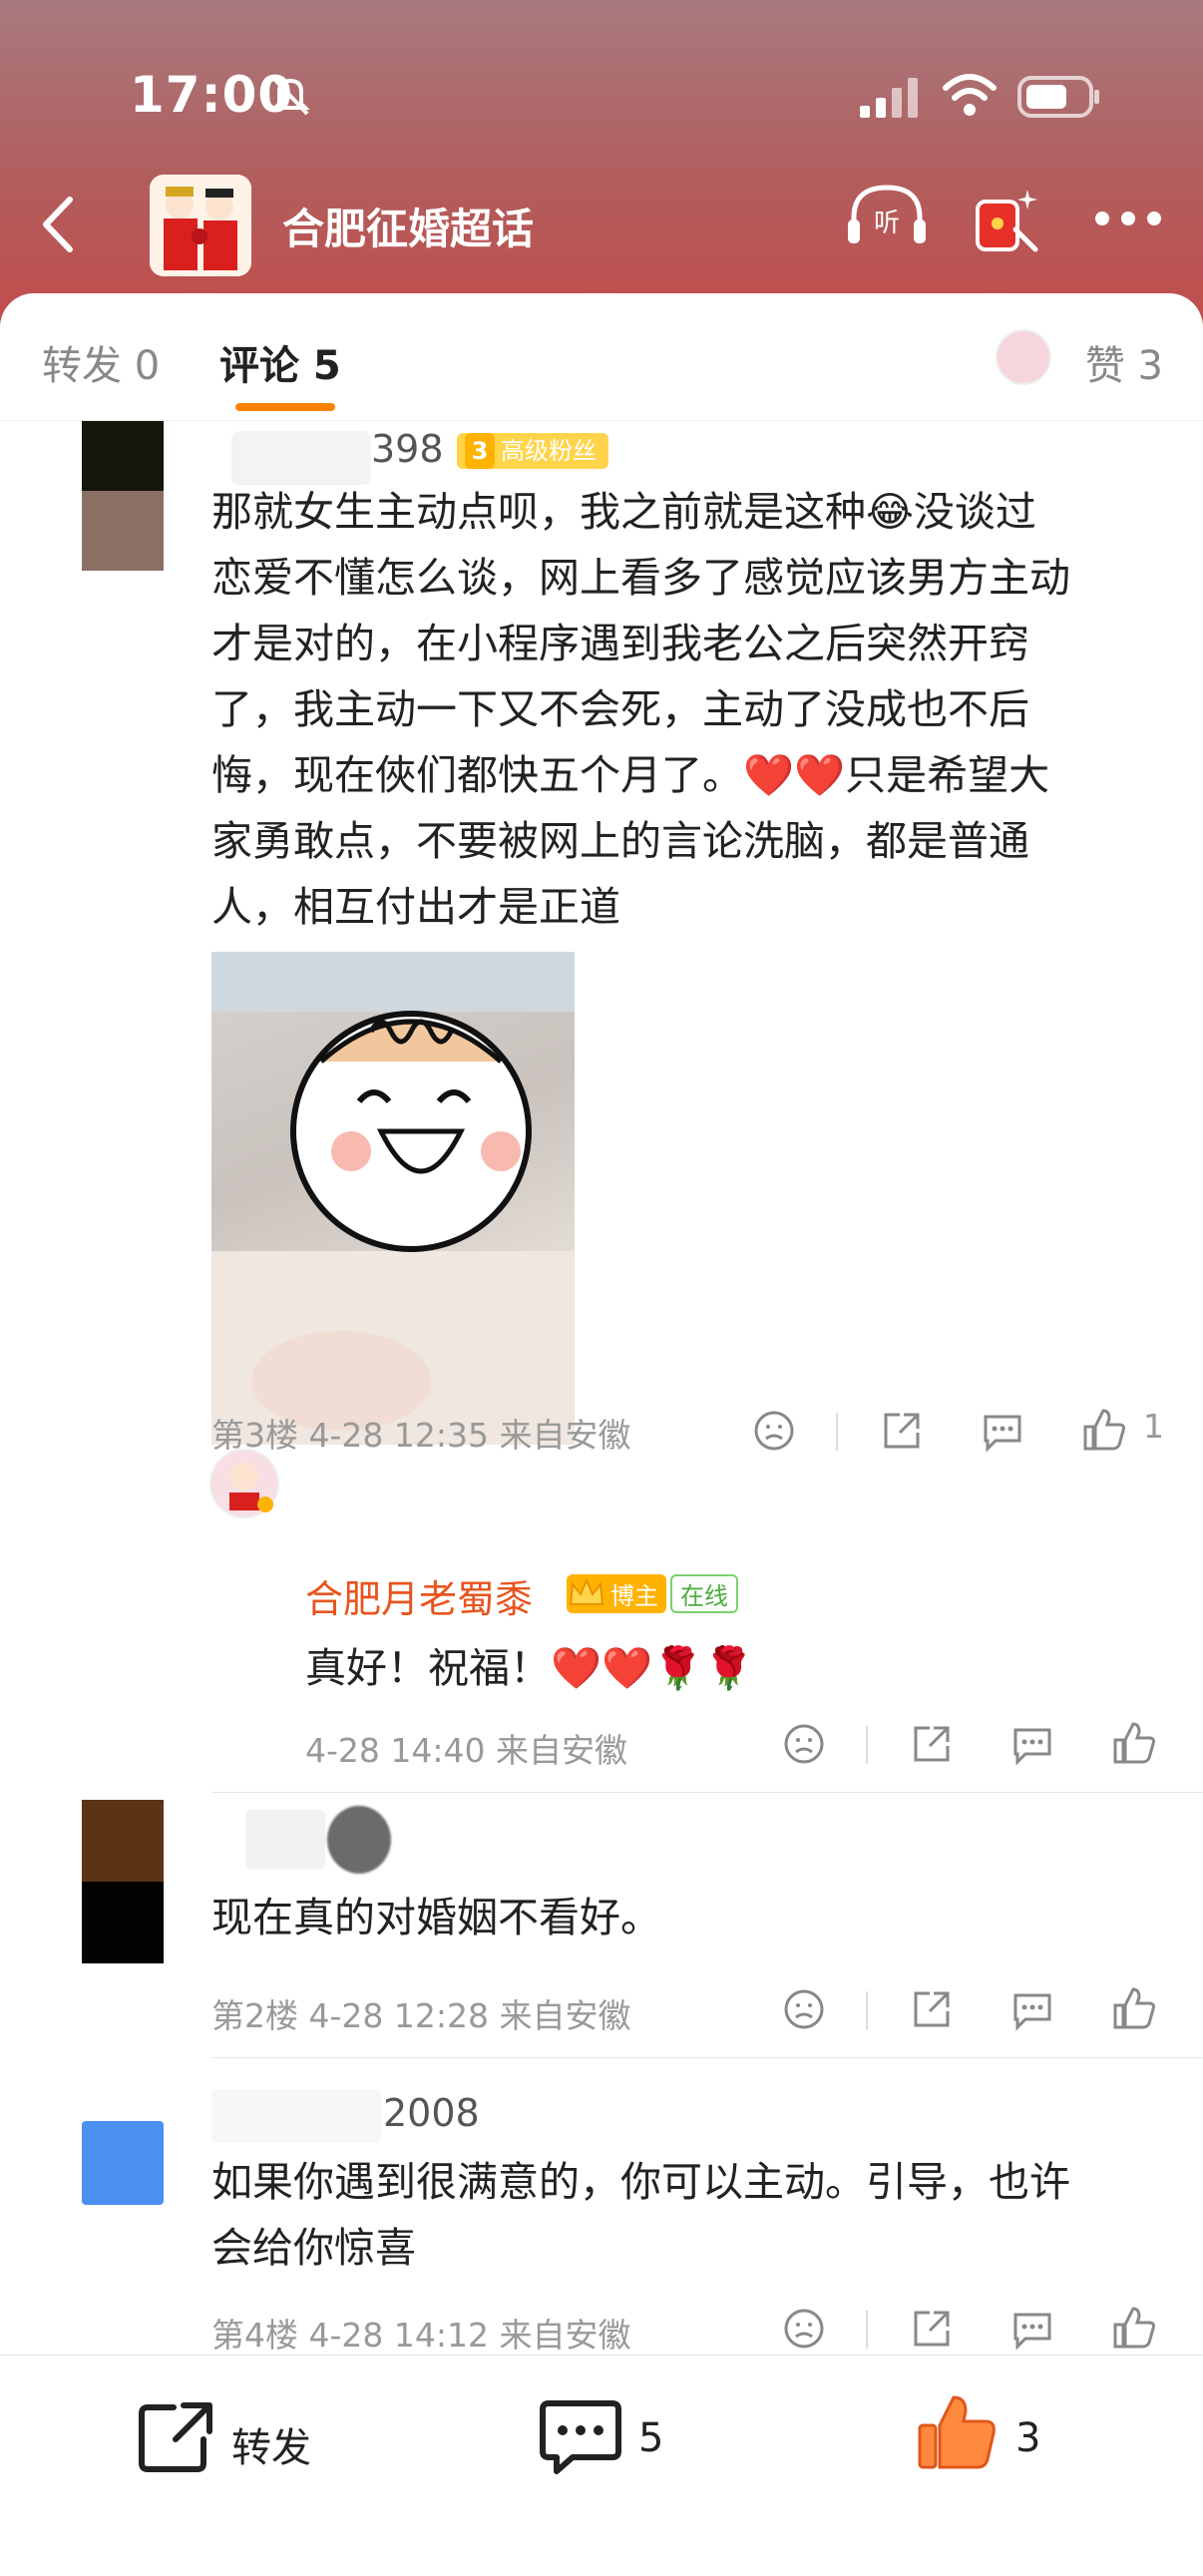 The image size is (1203, 2576). I want to click on comment-text: 现在真的对婚姻不看好。, so click(436, 1917).